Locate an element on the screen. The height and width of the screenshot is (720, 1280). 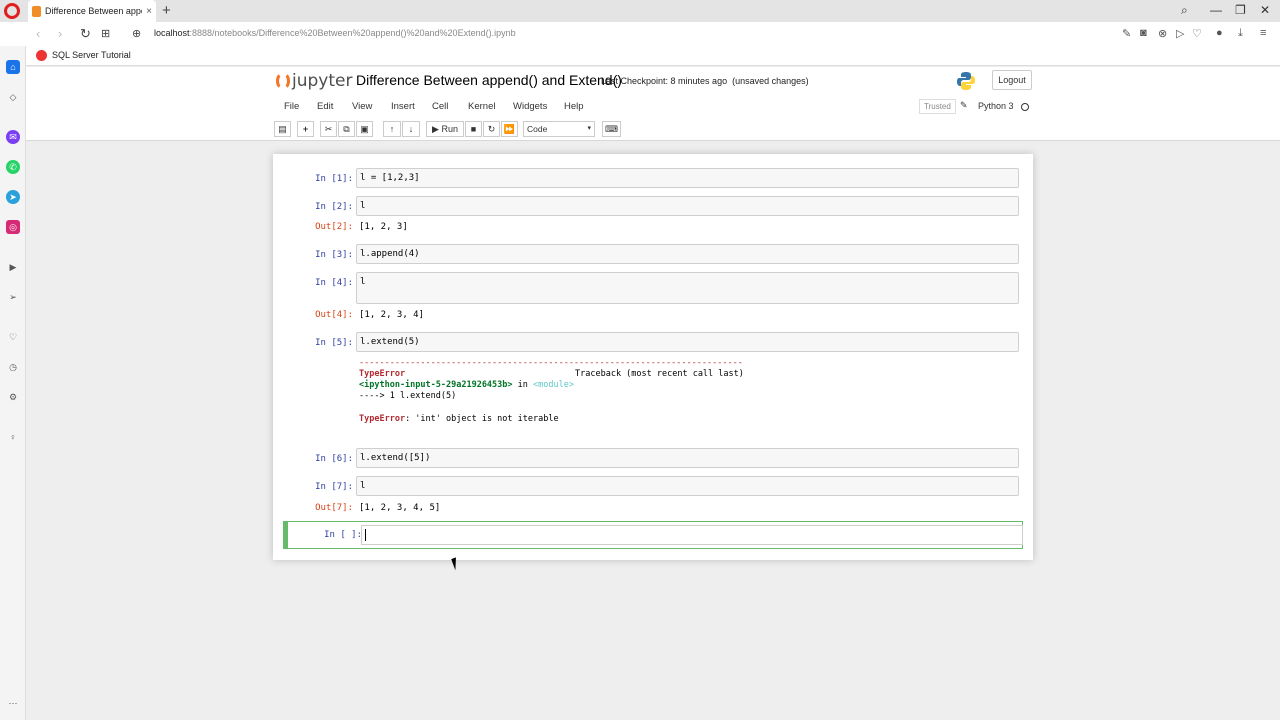
run-icon: ▶ is located at coordinates (435, 129).